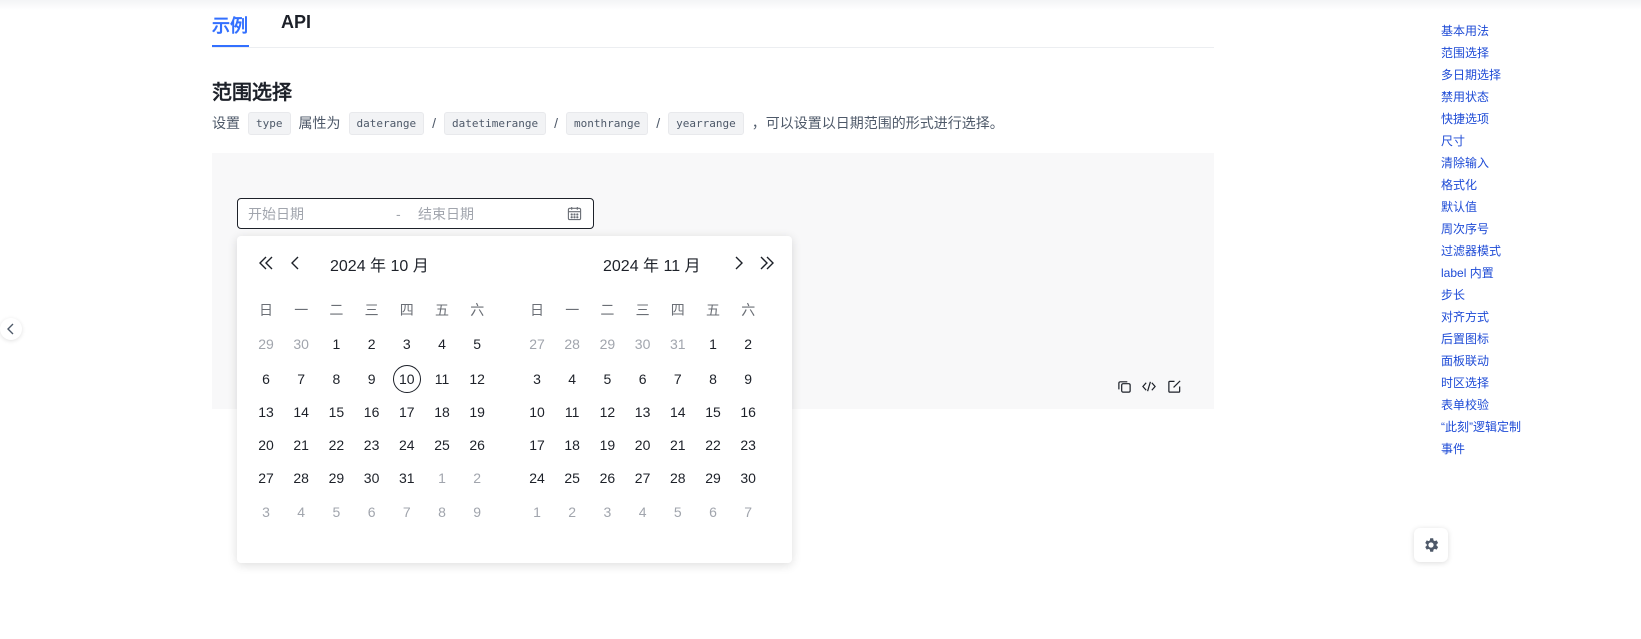 This screenshot has height=639, width=1641. I want to click on calendar-day: 10, so click(537, 412).